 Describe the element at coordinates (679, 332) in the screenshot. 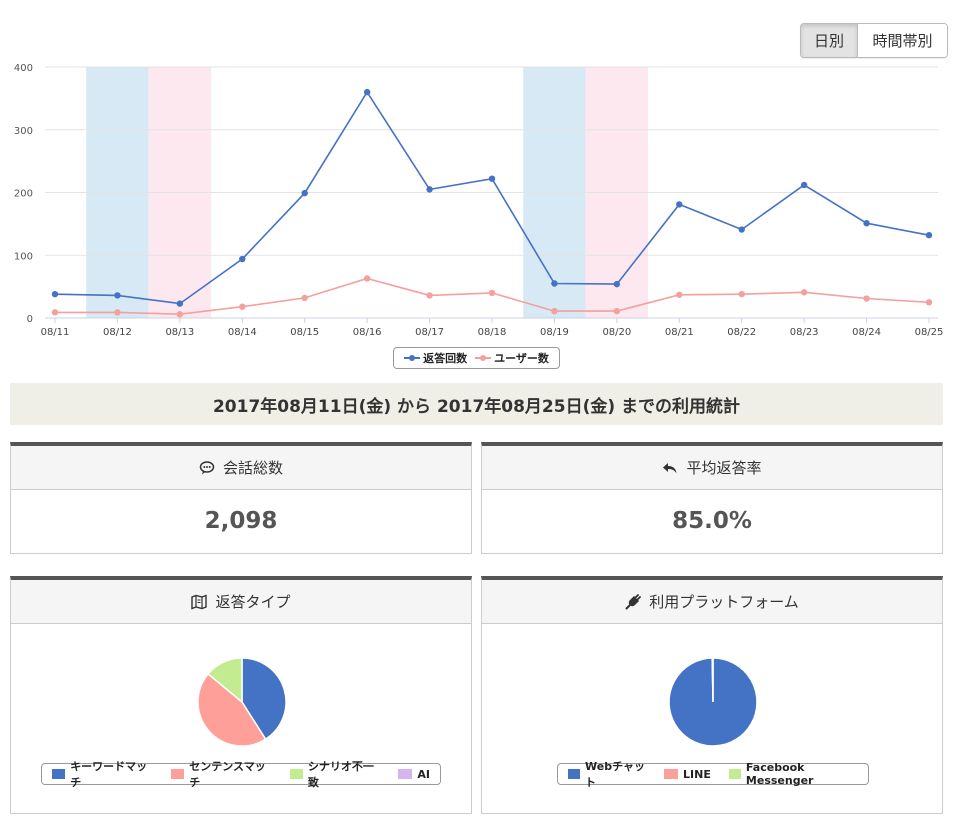

I see `x-tick-label: 08/21` at that location.